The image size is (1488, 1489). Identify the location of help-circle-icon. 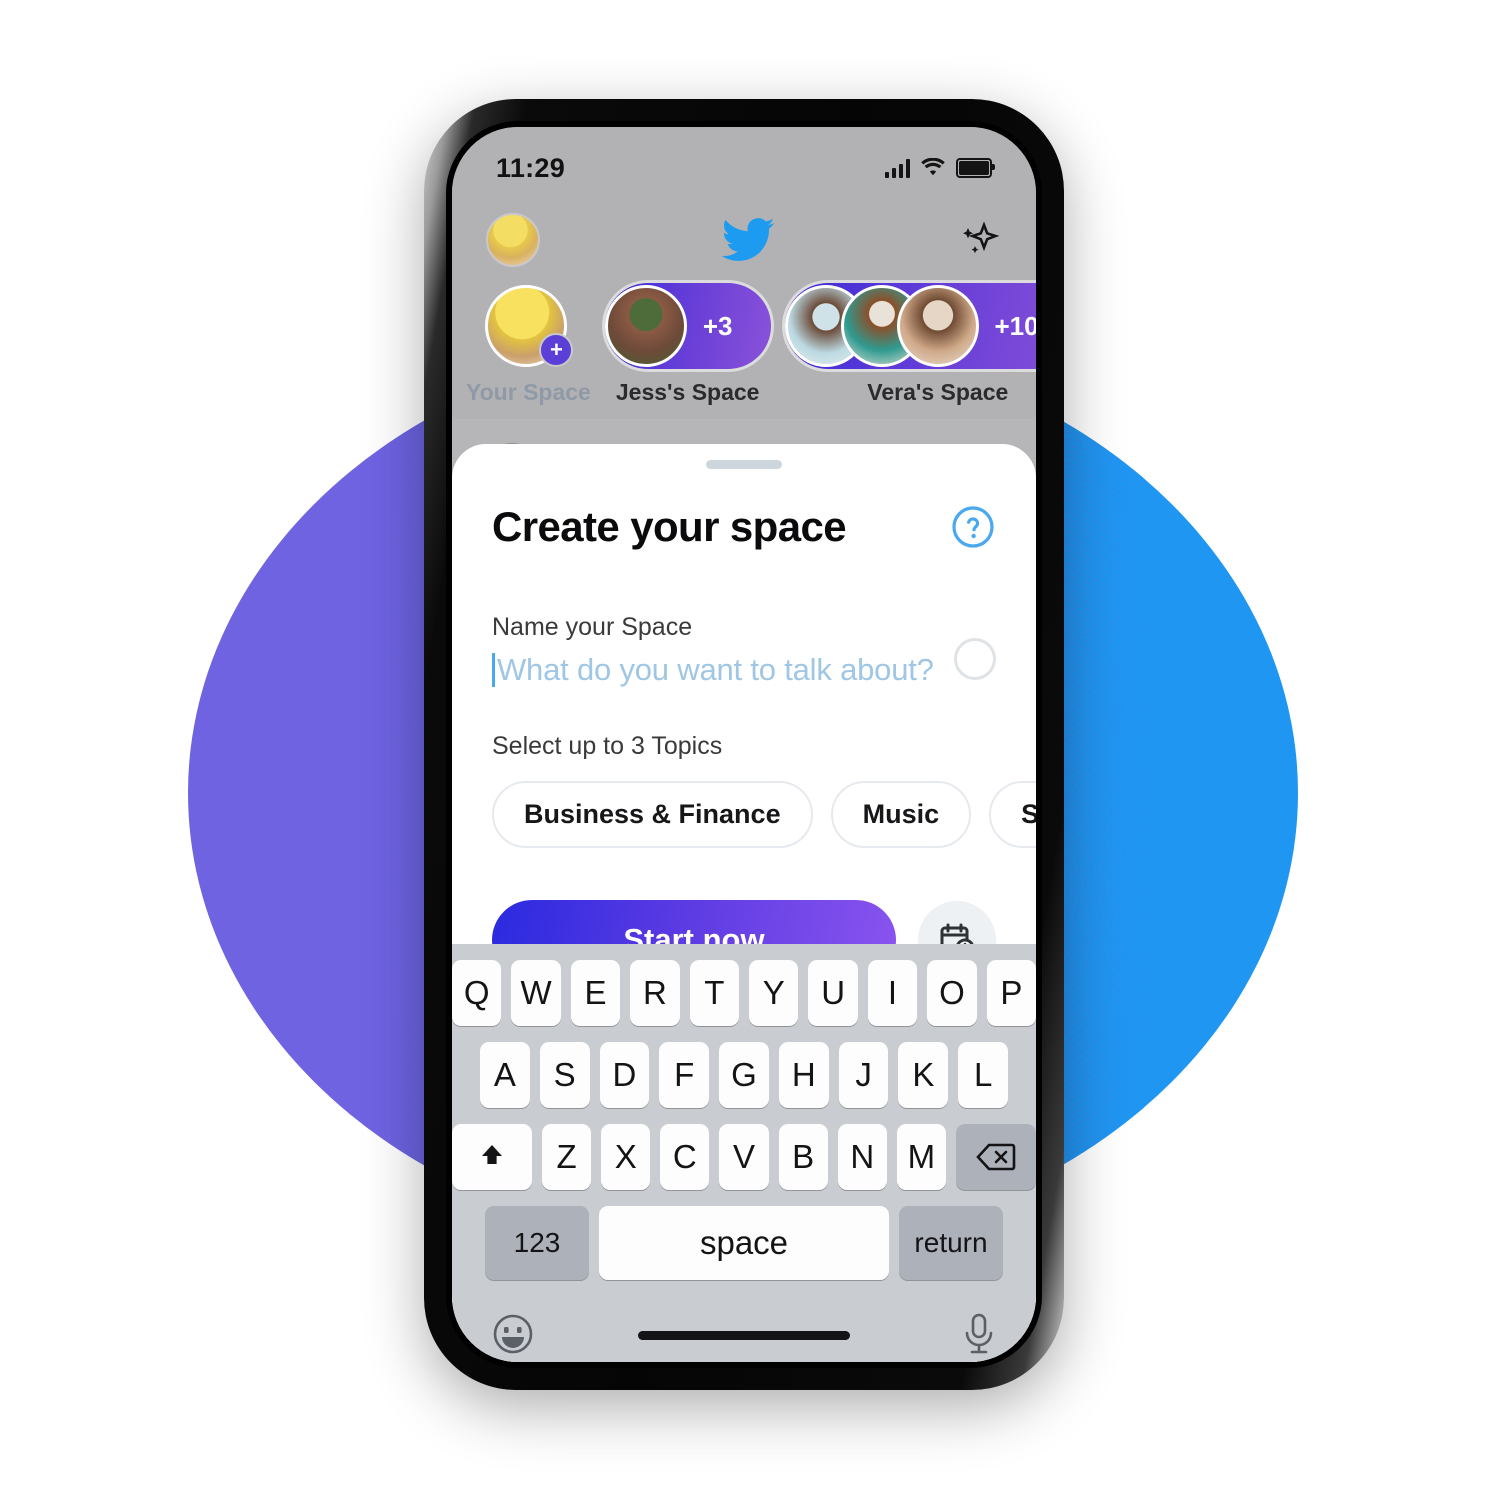
(973, 527).